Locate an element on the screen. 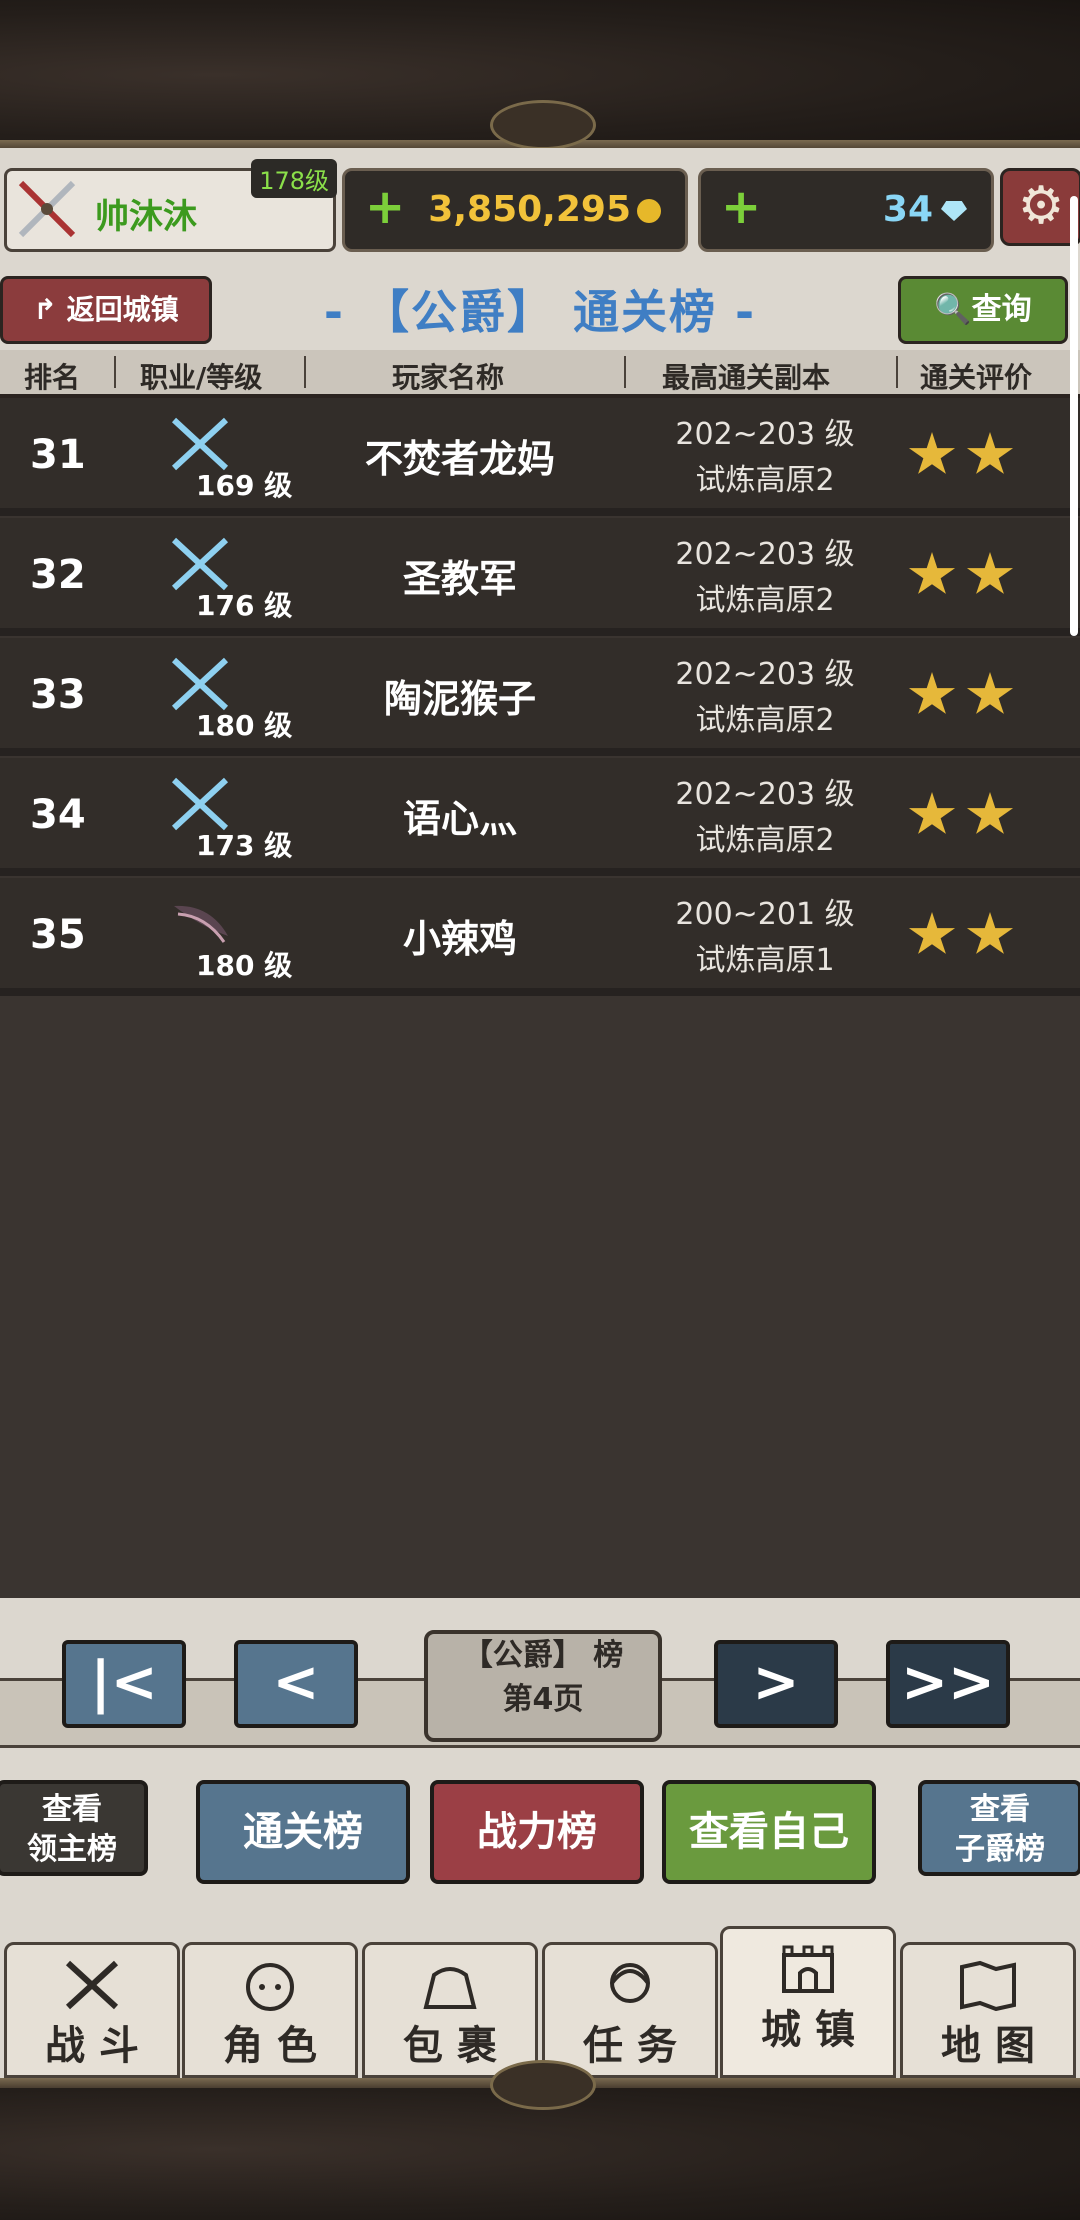  table-row: 35 180 级 小辣鸡 200~201 级试炼高原1 is located at coordinates (540, 937).